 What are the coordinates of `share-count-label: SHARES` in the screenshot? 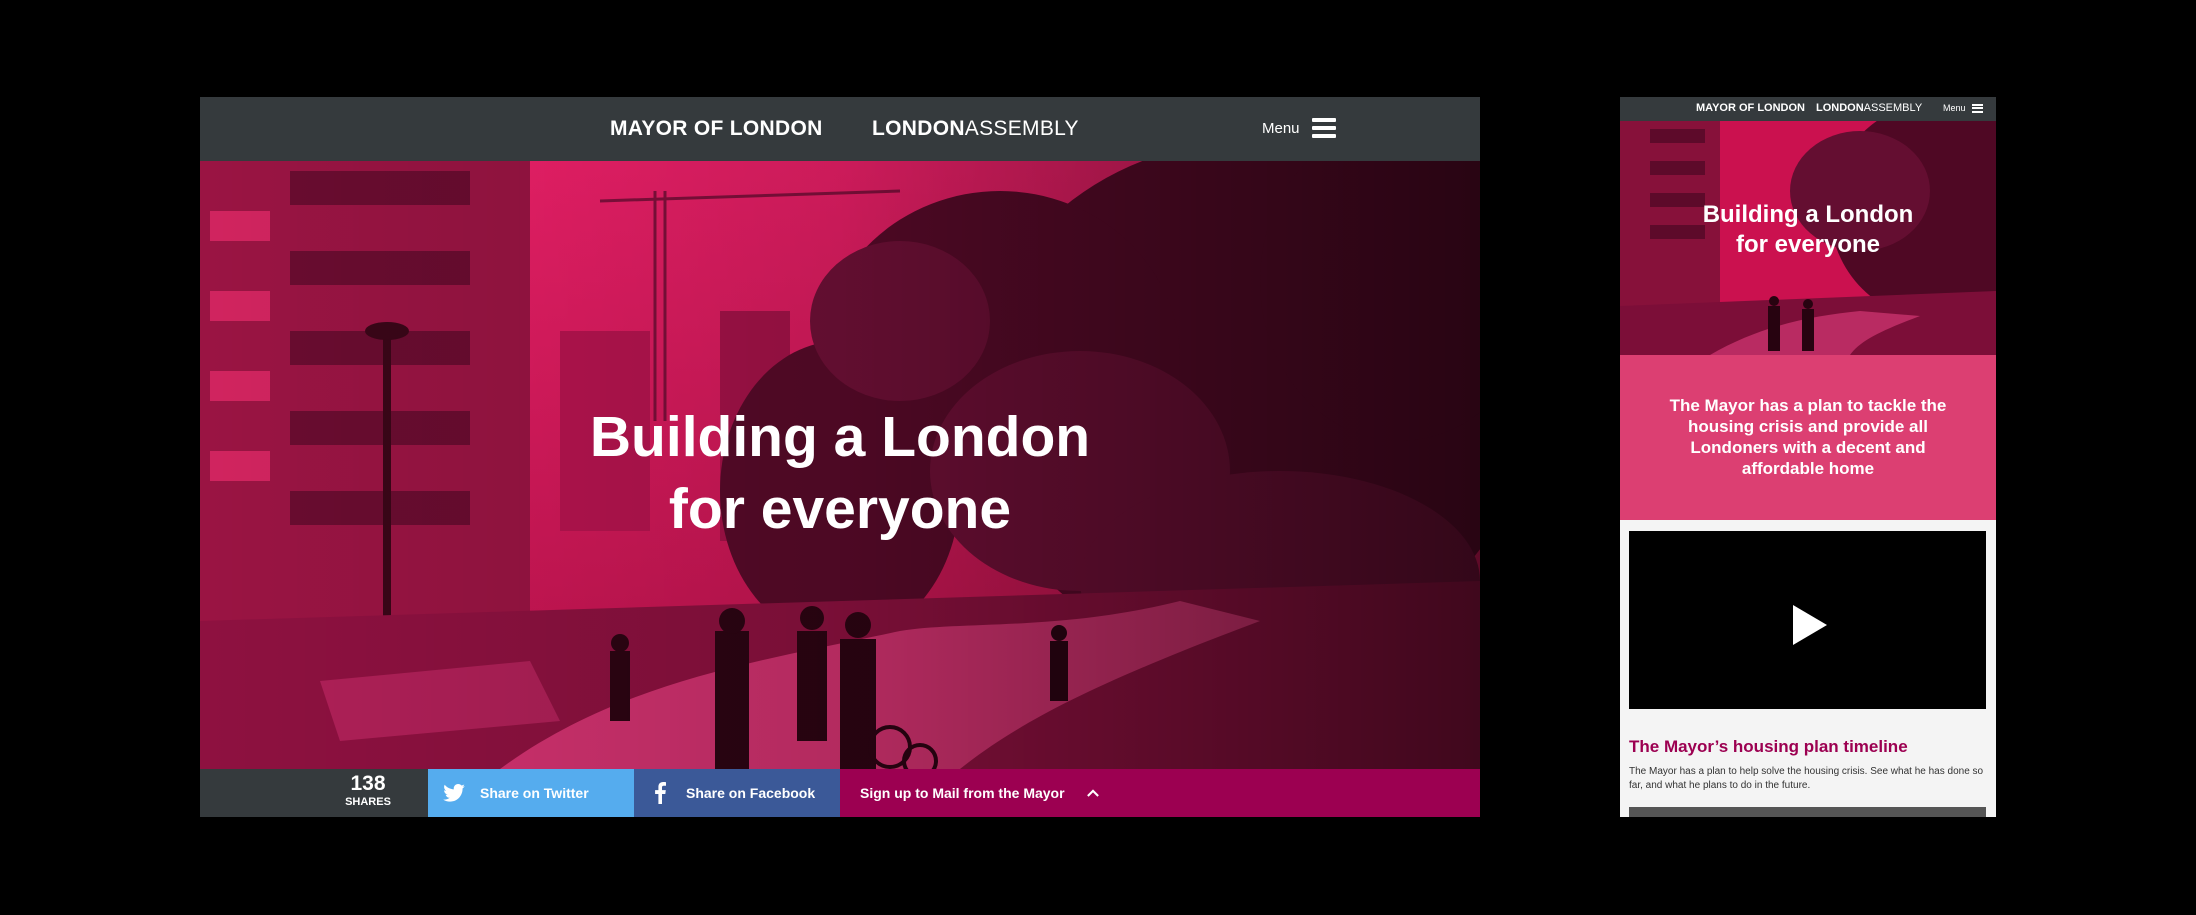 It's located at (368, 802).